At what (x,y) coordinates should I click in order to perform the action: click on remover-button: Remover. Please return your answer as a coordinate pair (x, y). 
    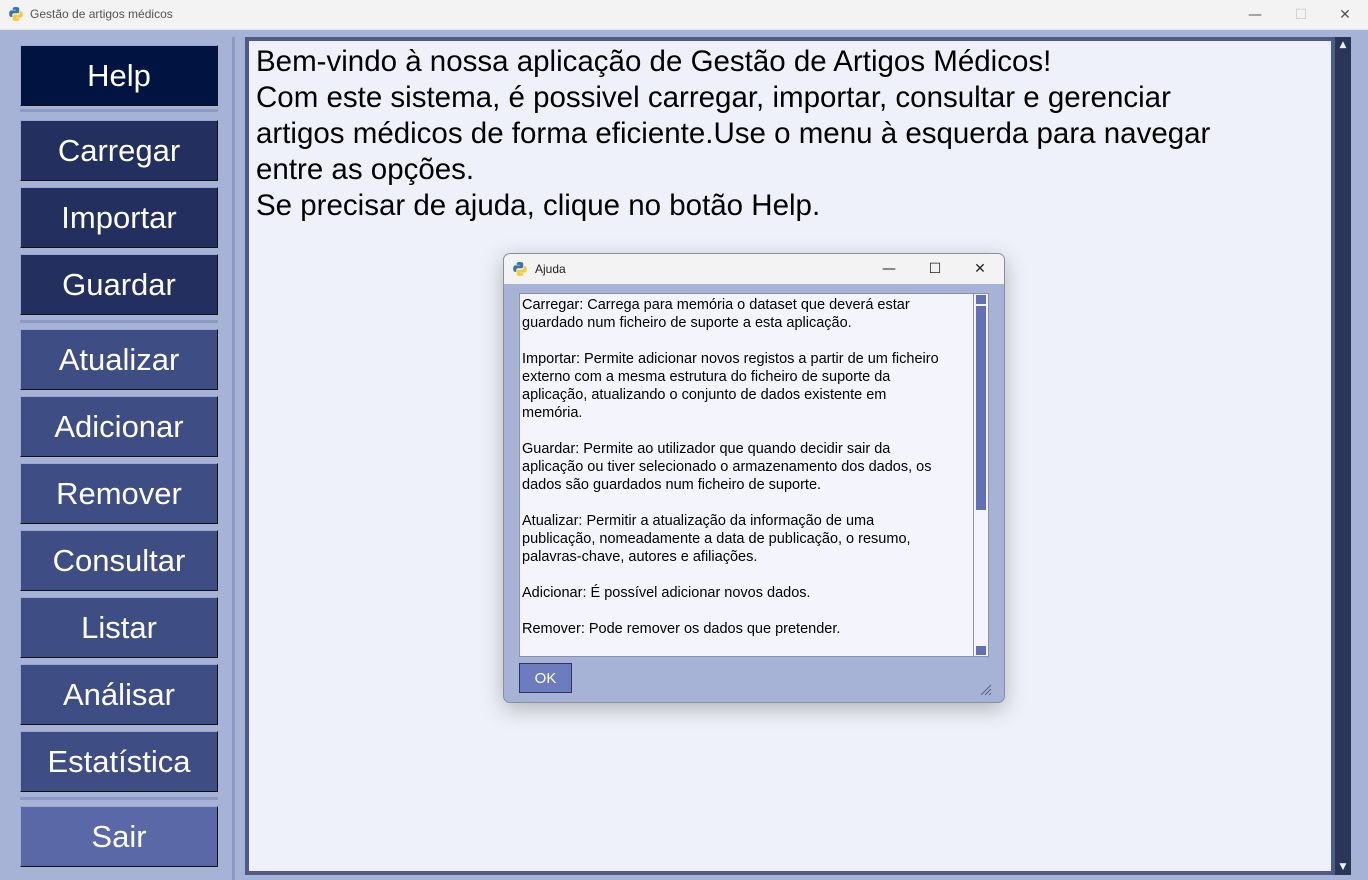
    Looking at the image, I should click on (119, 493).